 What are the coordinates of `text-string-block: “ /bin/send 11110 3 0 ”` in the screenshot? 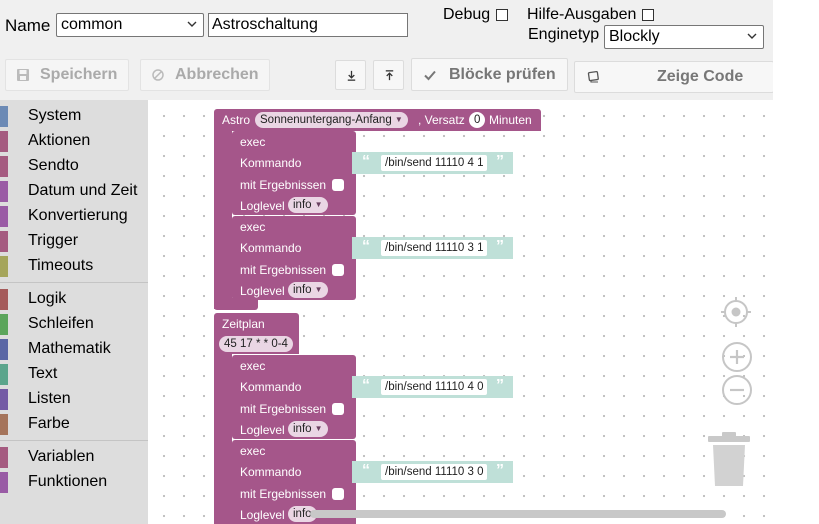 It's located at (432, 472).